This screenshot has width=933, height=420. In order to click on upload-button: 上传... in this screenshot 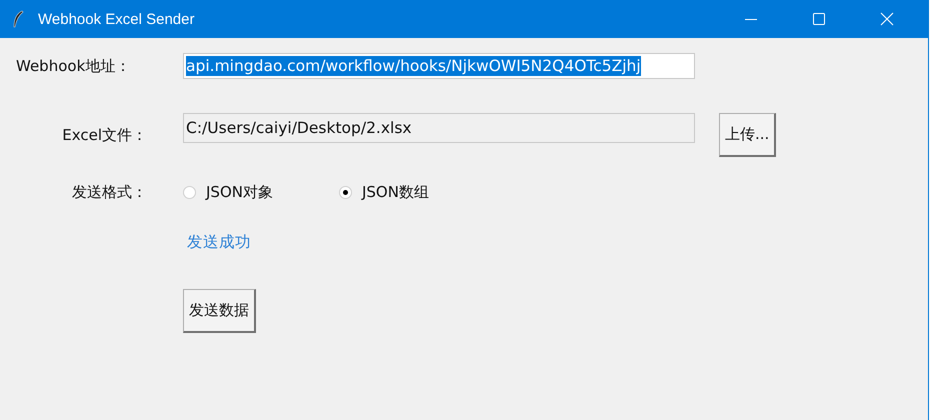, I will do `click(747, 135)`.